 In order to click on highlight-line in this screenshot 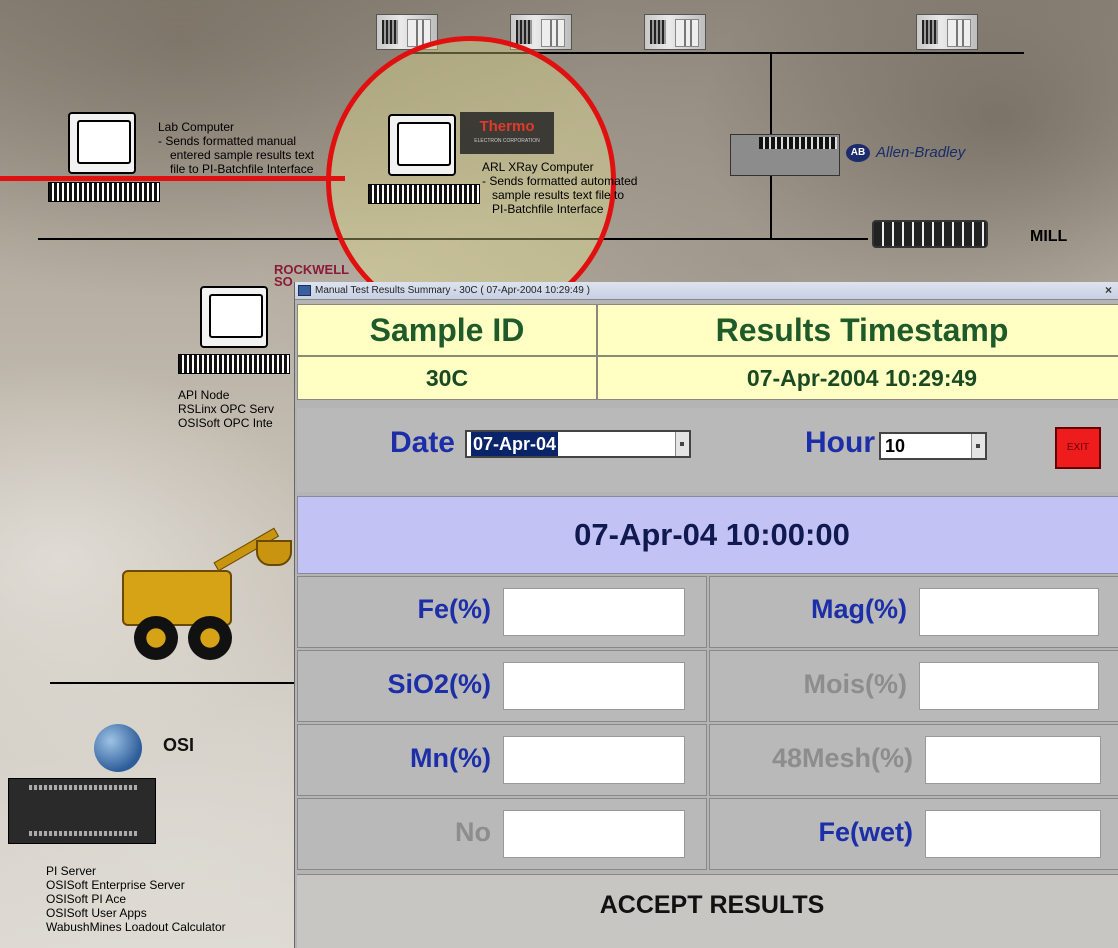, I will do `click(172, 178)`.